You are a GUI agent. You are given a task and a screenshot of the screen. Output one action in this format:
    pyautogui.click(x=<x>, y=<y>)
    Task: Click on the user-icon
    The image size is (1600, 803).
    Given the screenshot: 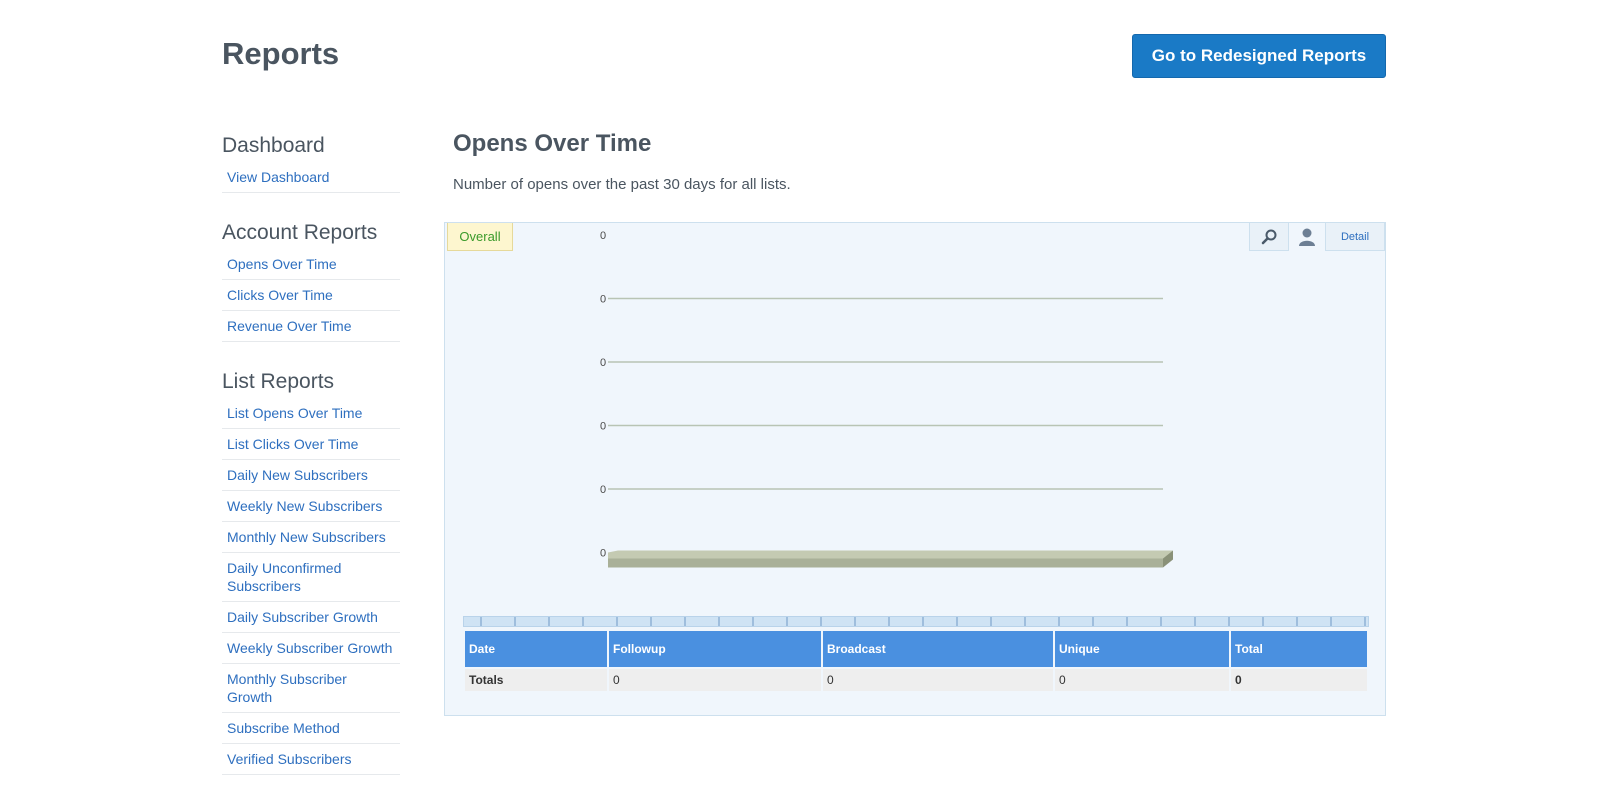 What is the action you would take?
    pyautogui.click(x=1307, y=237)
    